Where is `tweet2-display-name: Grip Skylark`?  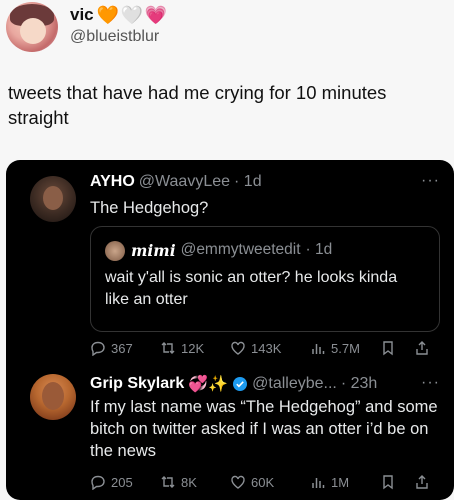 tweet2-display-name: Grip Skylark is located at coordinates (137, 384).